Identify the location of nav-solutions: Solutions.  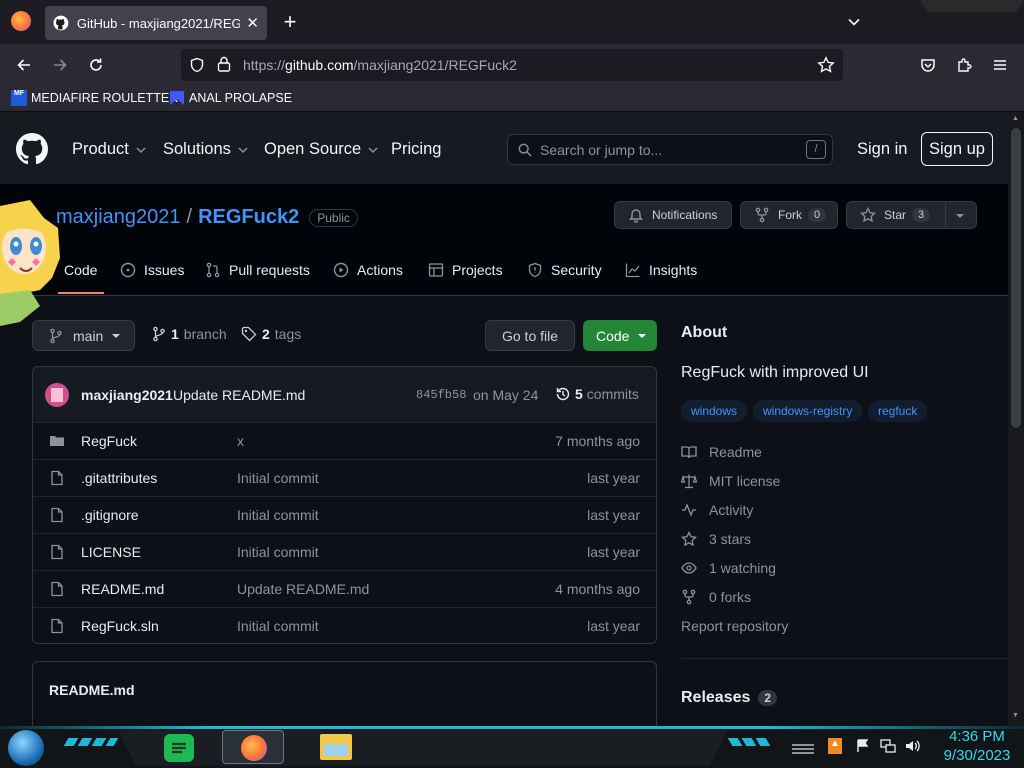
(206, 149).